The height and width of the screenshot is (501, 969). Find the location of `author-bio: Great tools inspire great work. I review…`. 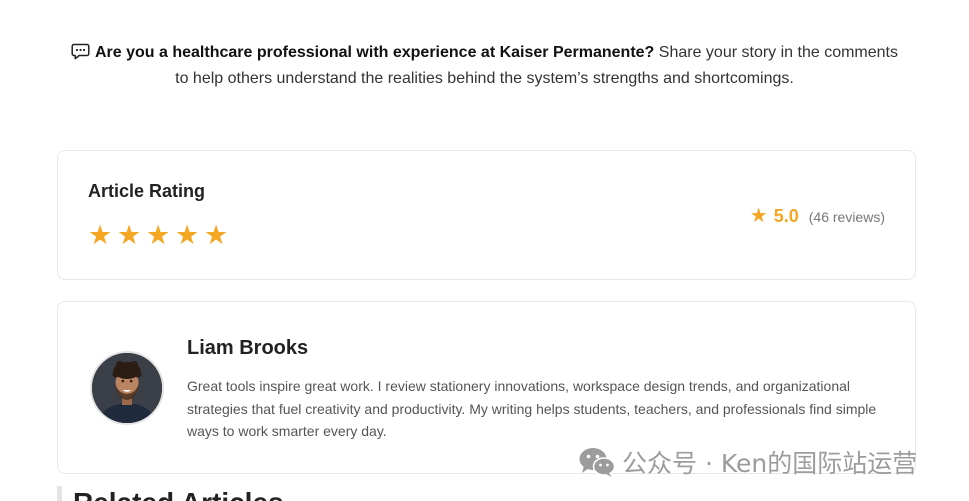

author-bio: Great tools inspire great work. I review… is located at coordinates (532, 409).